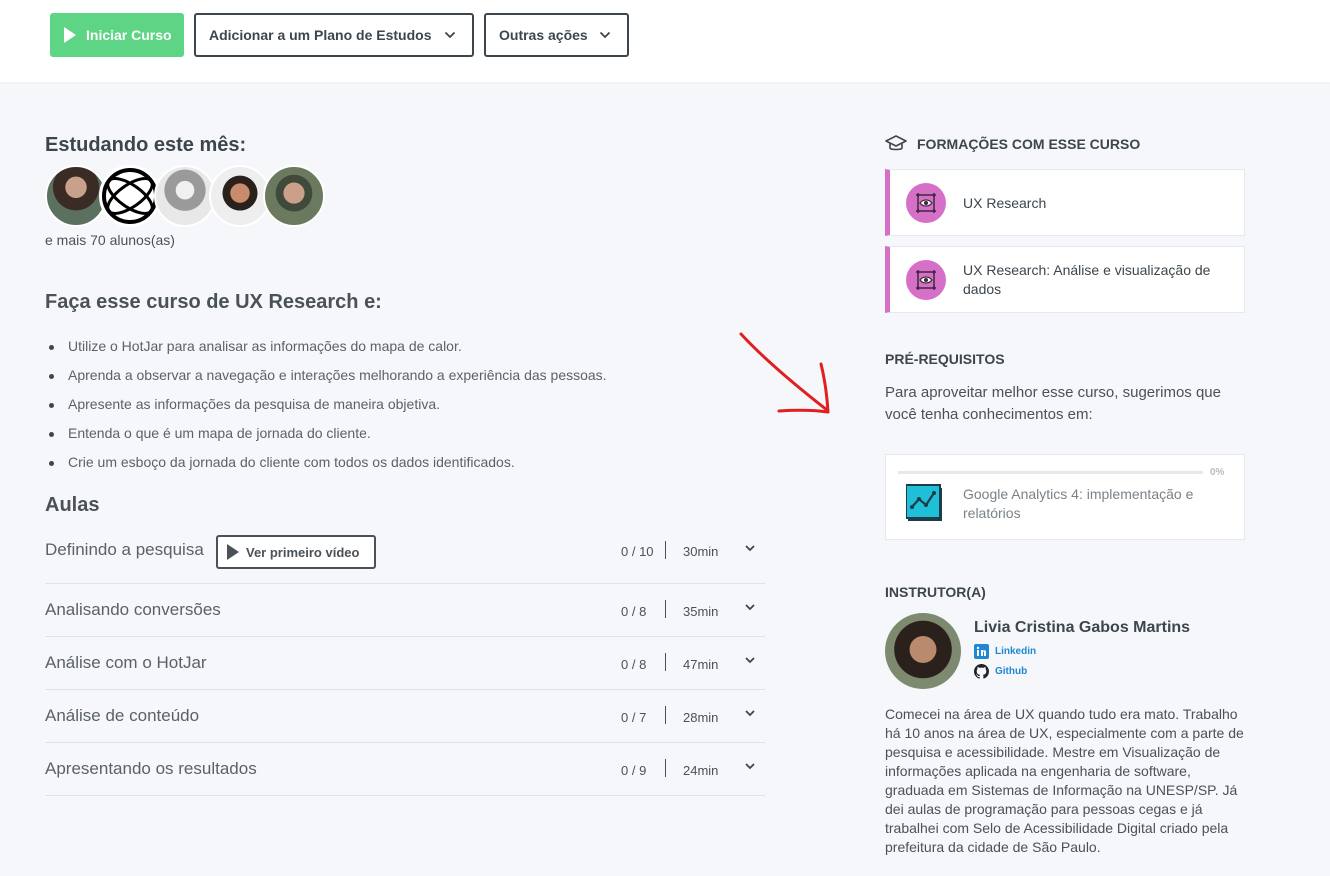 This screenshot has width=1330, height=876. I want to click on lesson-title: Análise com o HotJar, so click(126, 662).